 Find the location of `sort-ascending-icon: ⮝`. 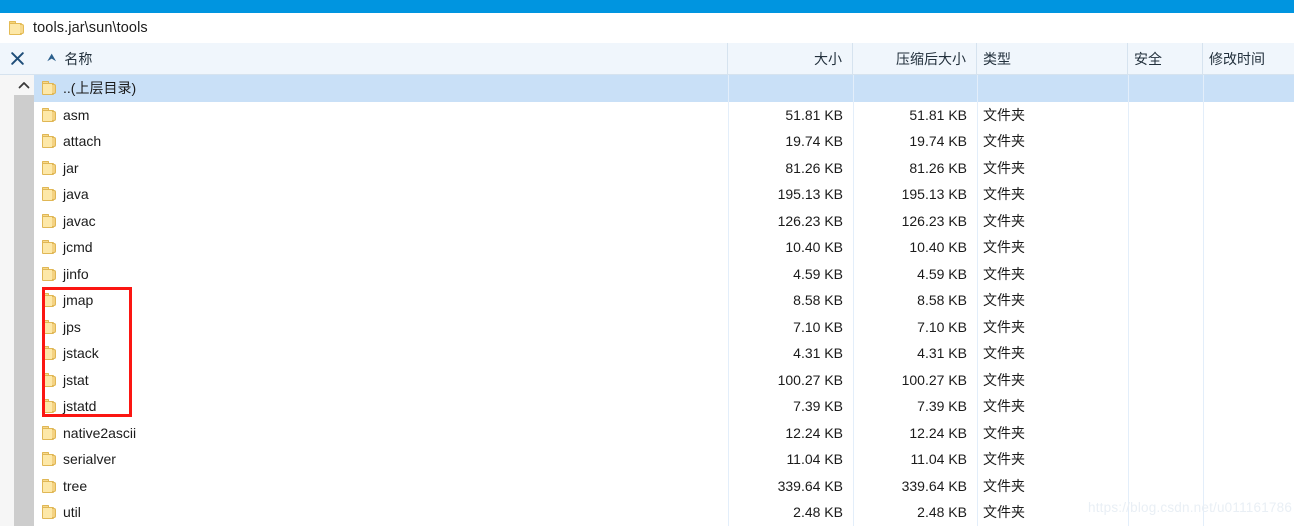

sort-ascending-icon: ⮝ is located at coordinates (51, 58).